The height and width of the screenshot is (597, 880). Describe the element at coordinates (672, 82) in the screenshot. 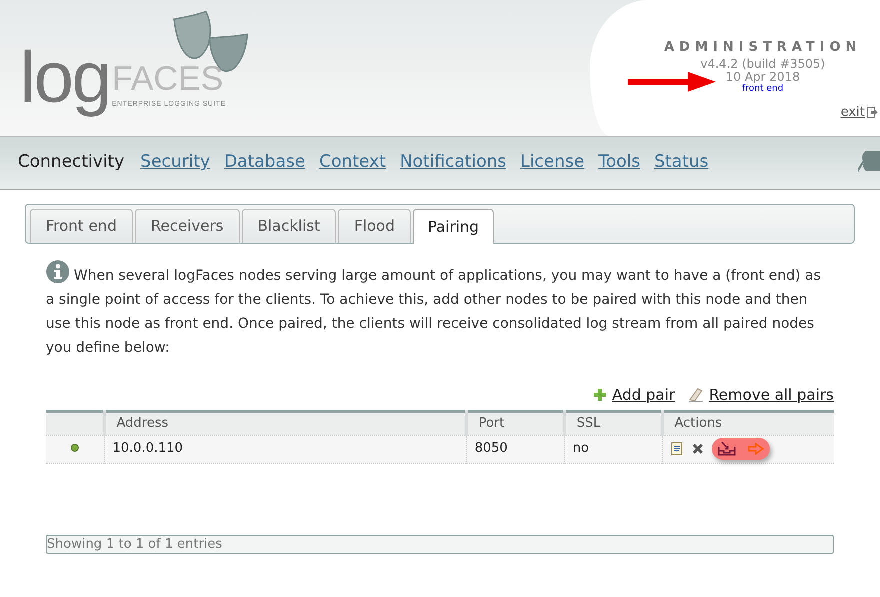

I see `pointer-arrow-icon` at that location.